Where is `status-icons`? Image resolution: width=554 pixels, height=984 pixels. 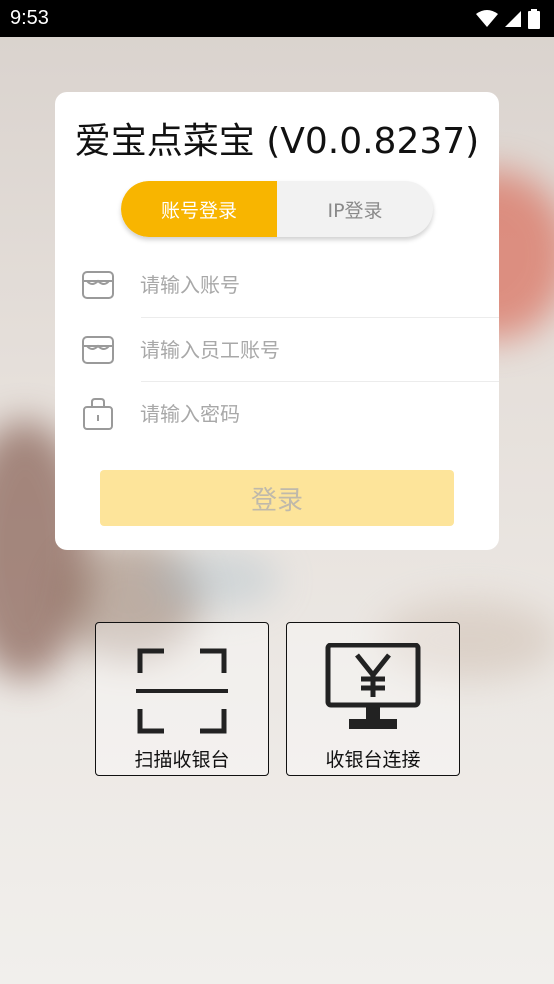 status-icons is located at coordinates (508, 18).